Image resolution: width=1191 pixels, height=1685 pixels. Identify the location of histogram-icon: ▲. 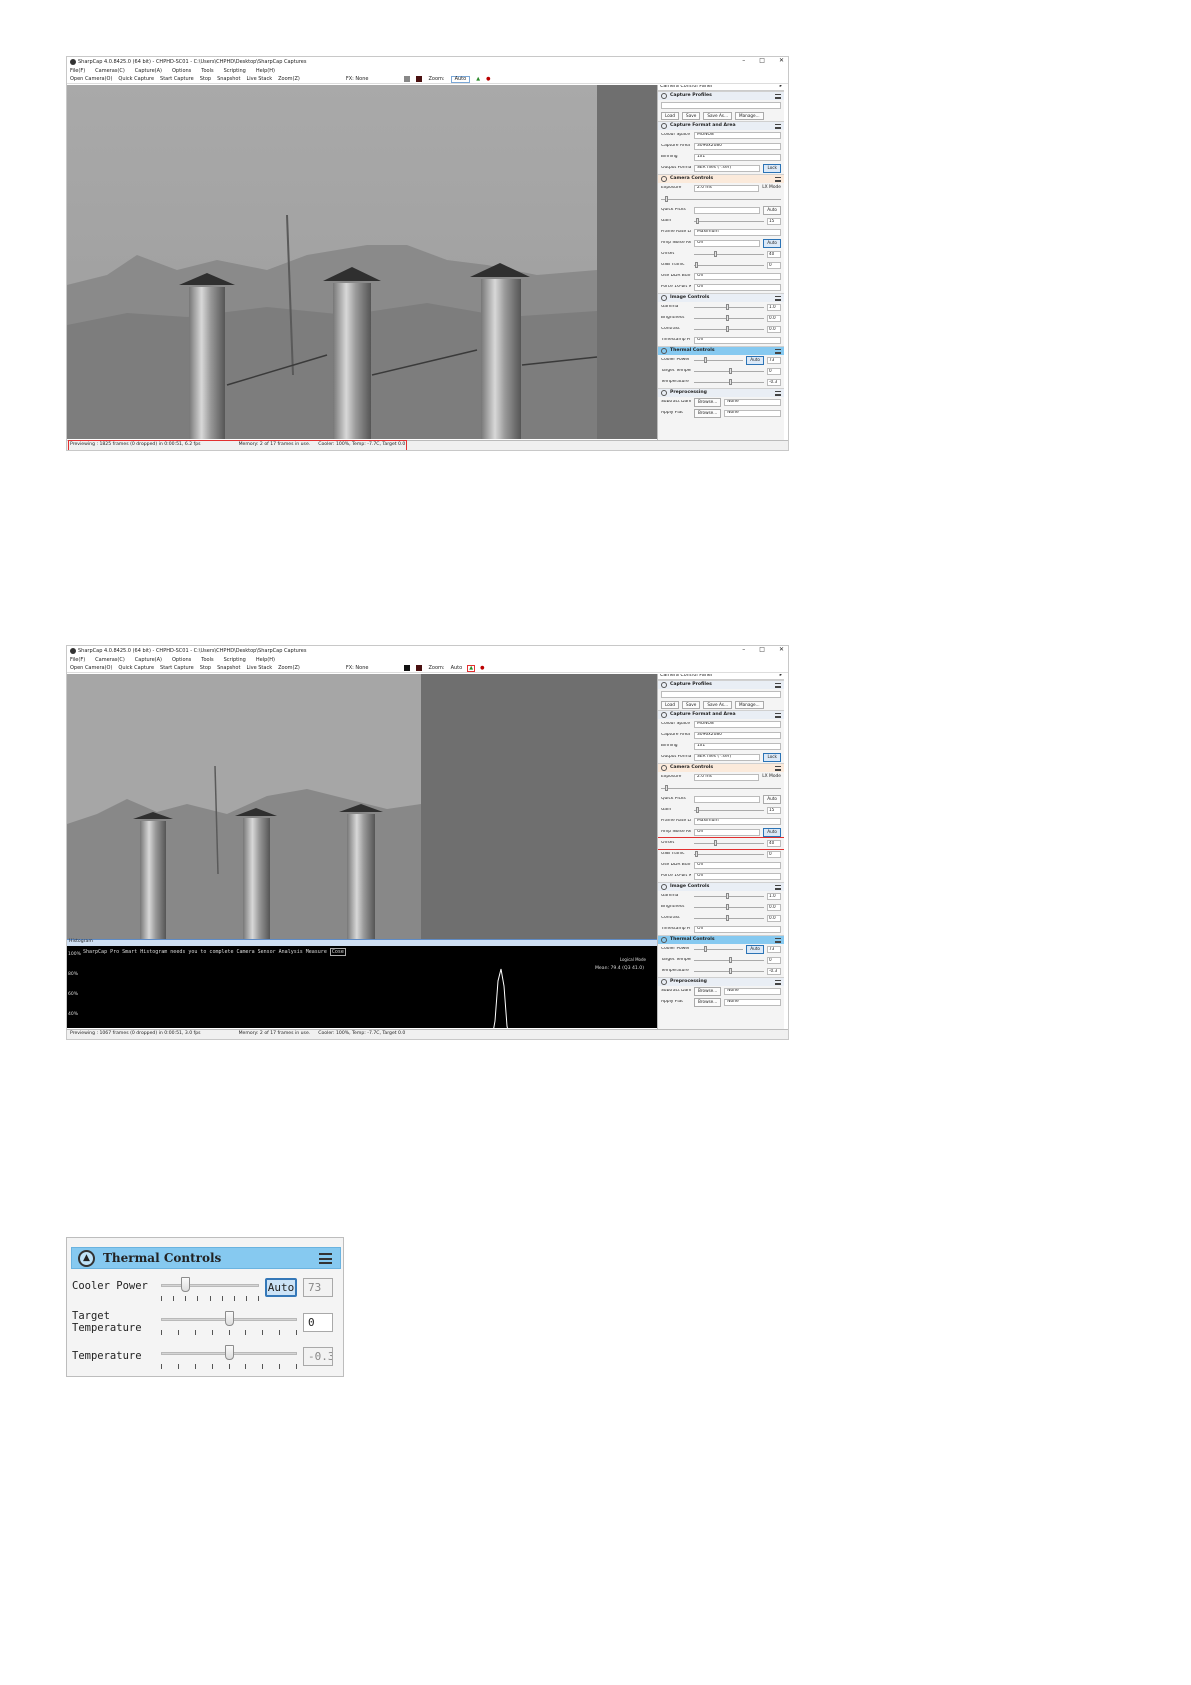
(478, 79).